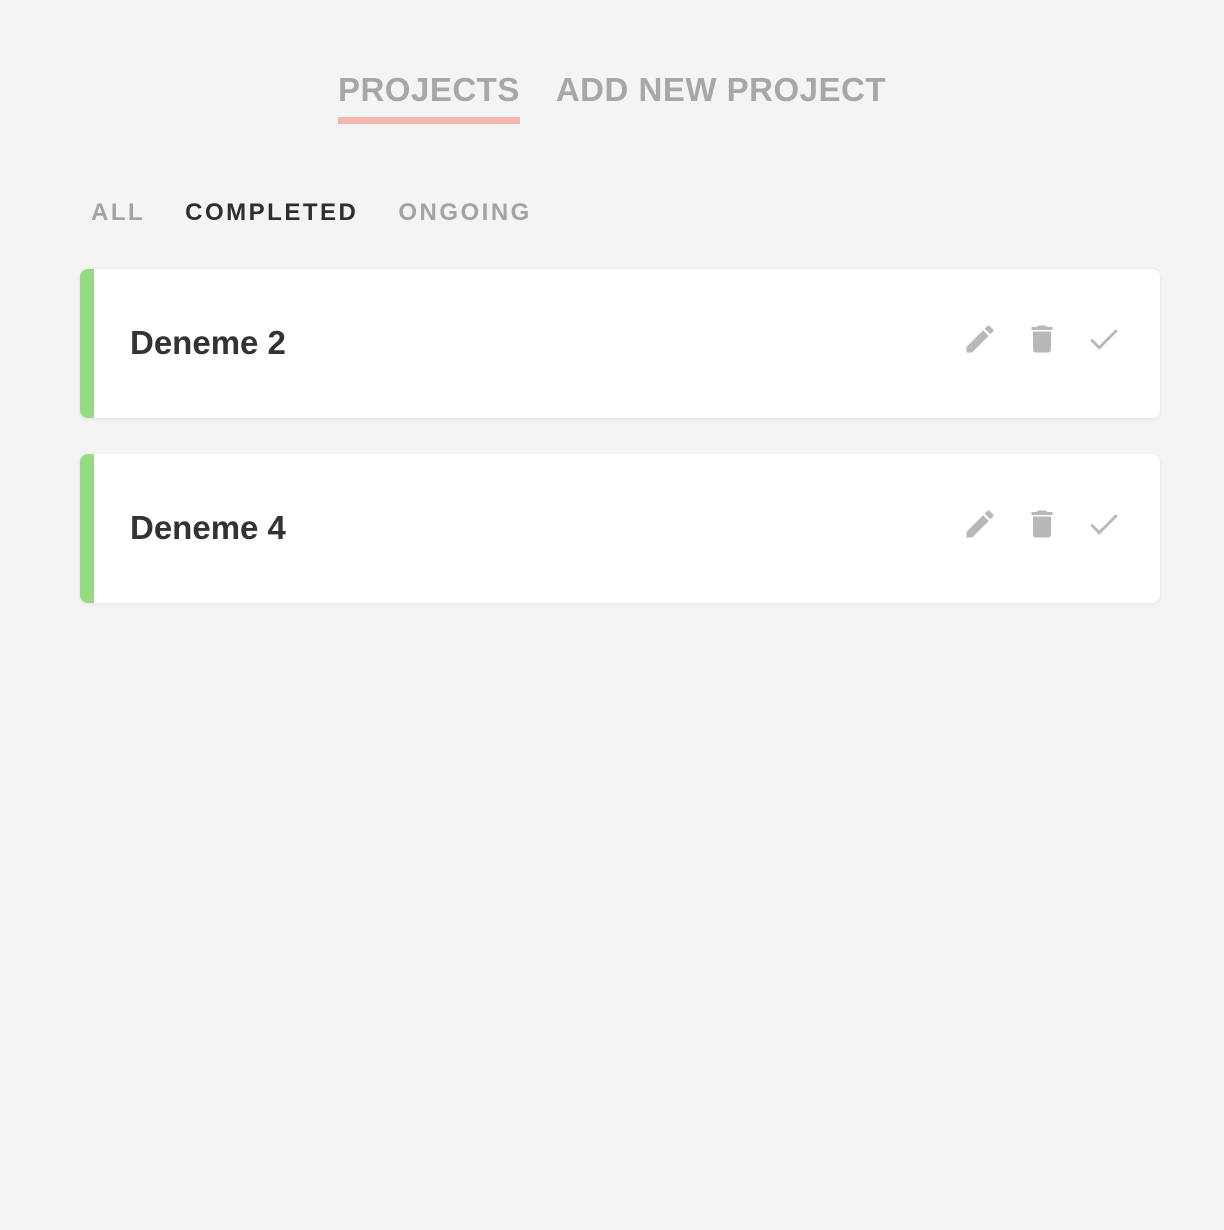  Describe the element at coordinates (465, 213) in the screenshot. I see `filter-ongoing: ONGOING` at that location.